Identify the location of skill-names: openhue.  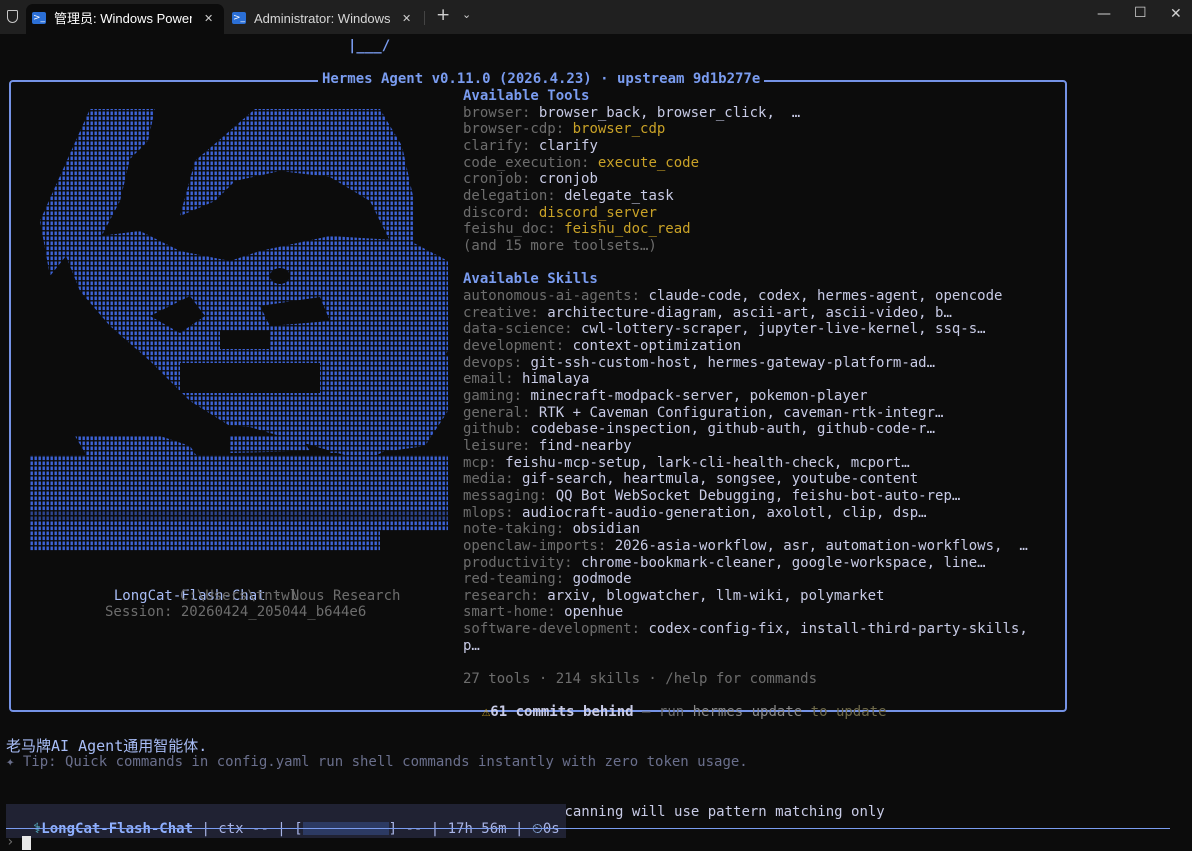
(594, 612).